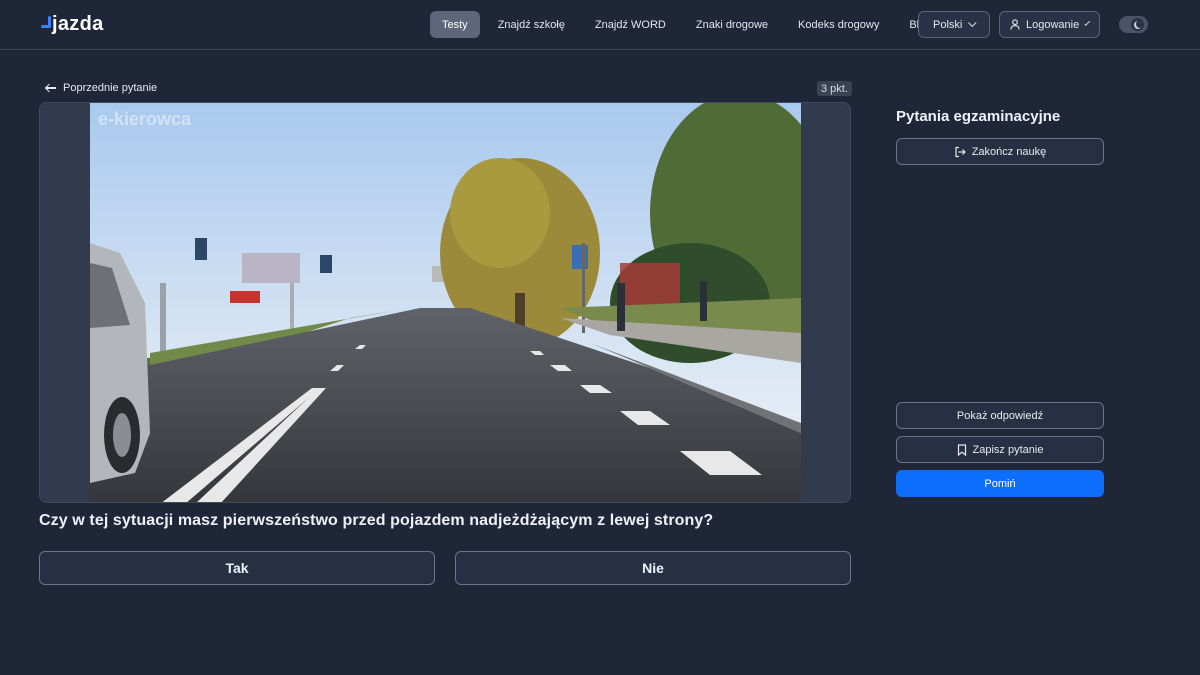 This screenshot has height=675, width=1200. I want to click on moon-icon, so click(1140, 24).